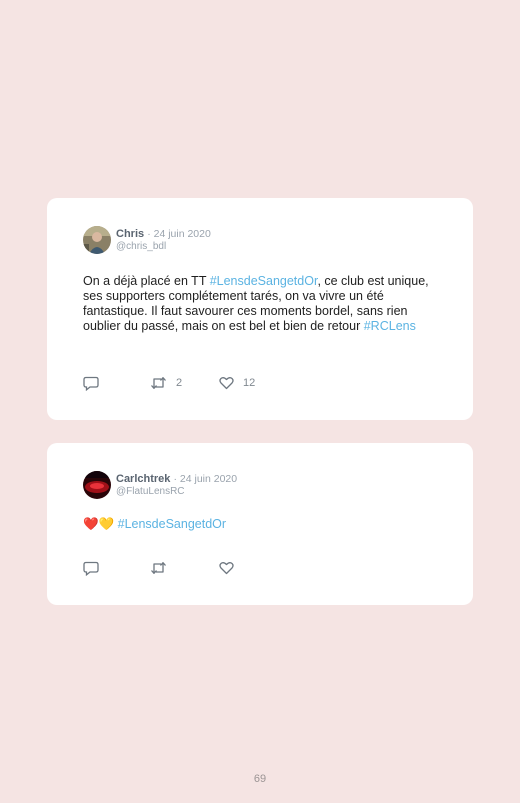  I want to click on retweet-button: 2, so click(166, 383).